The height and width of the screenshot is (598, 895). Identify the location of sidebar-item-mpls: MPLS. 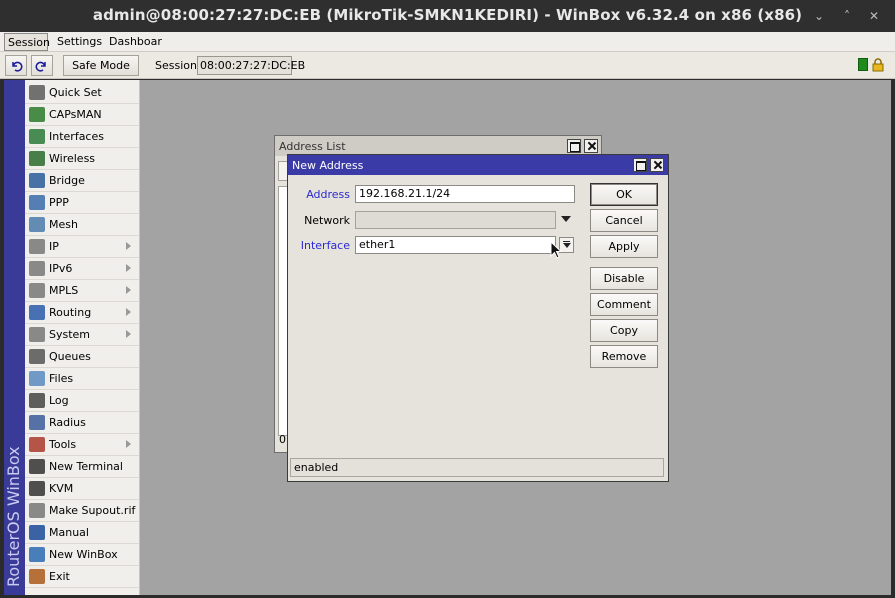
(82, 291).